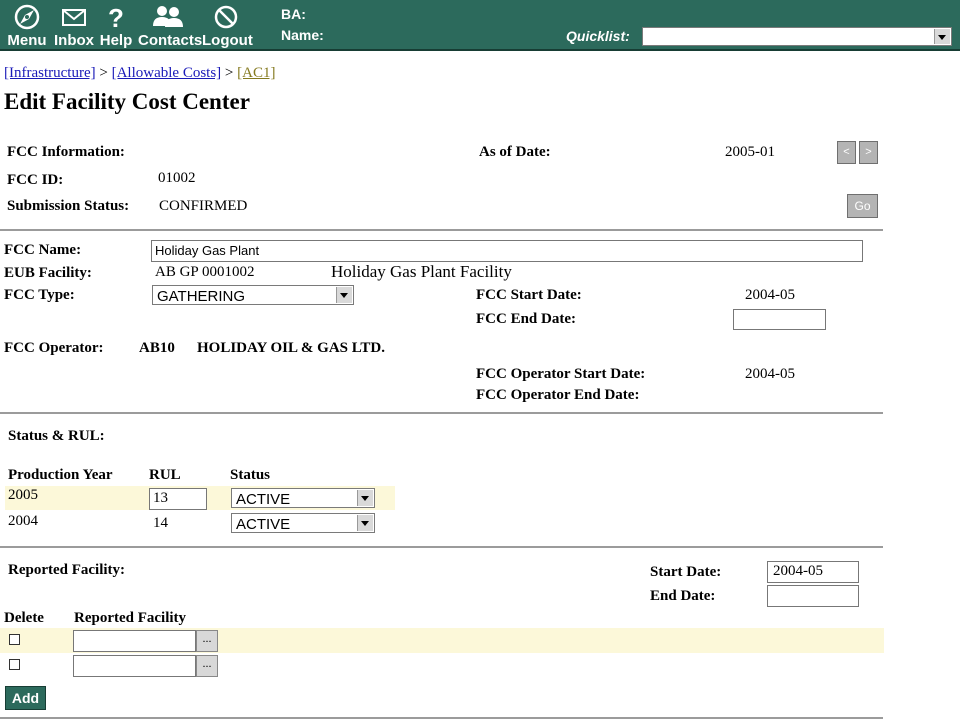  Describe the element at coordinates (293, 14) in the screenshot. I see `ba-label: BA:` at that location.